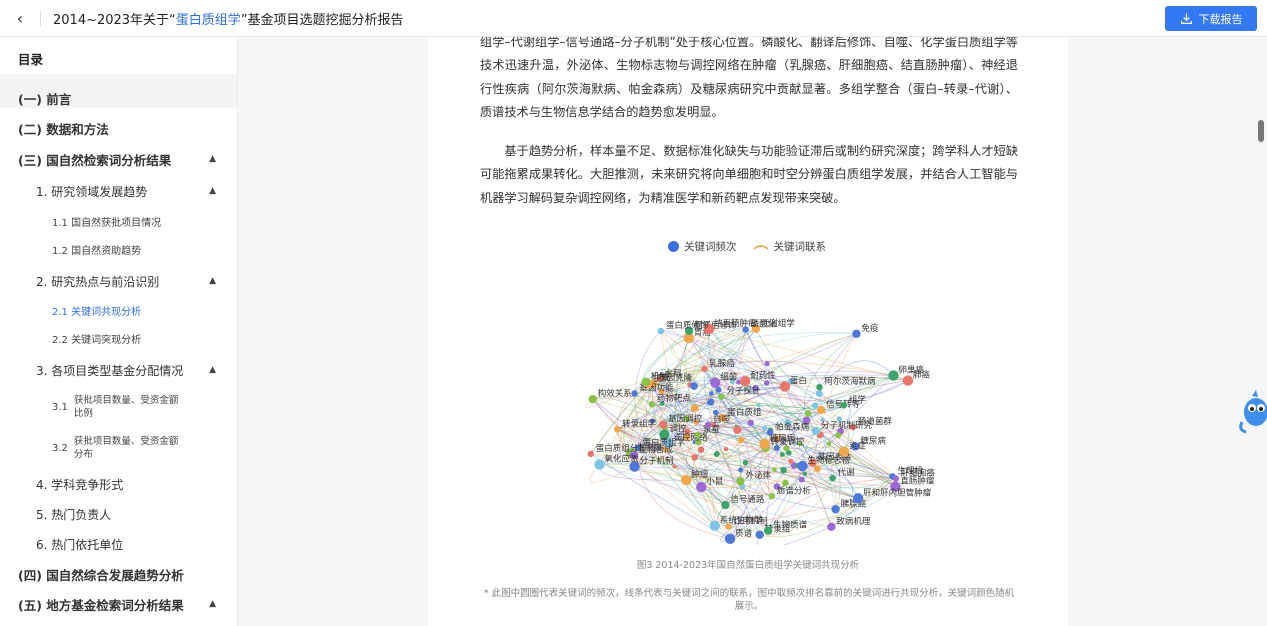 This screenshot has height=626, width=1267. Describe the element at coordinates (911, 369) in the screenshot. I see `network-keyword-label: 卵巢癌` at that location.